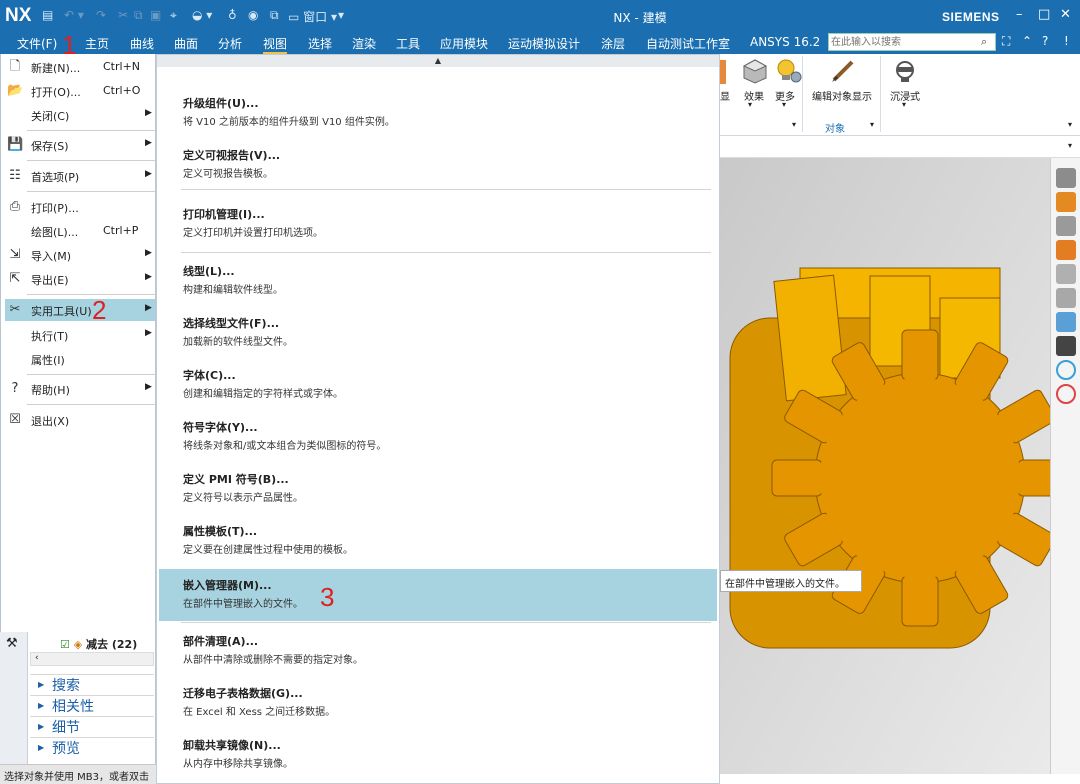  Describe the element at coordinates (750, 104) in the screenshot. I see `effects-dropdown-icon: ▾` at that location.